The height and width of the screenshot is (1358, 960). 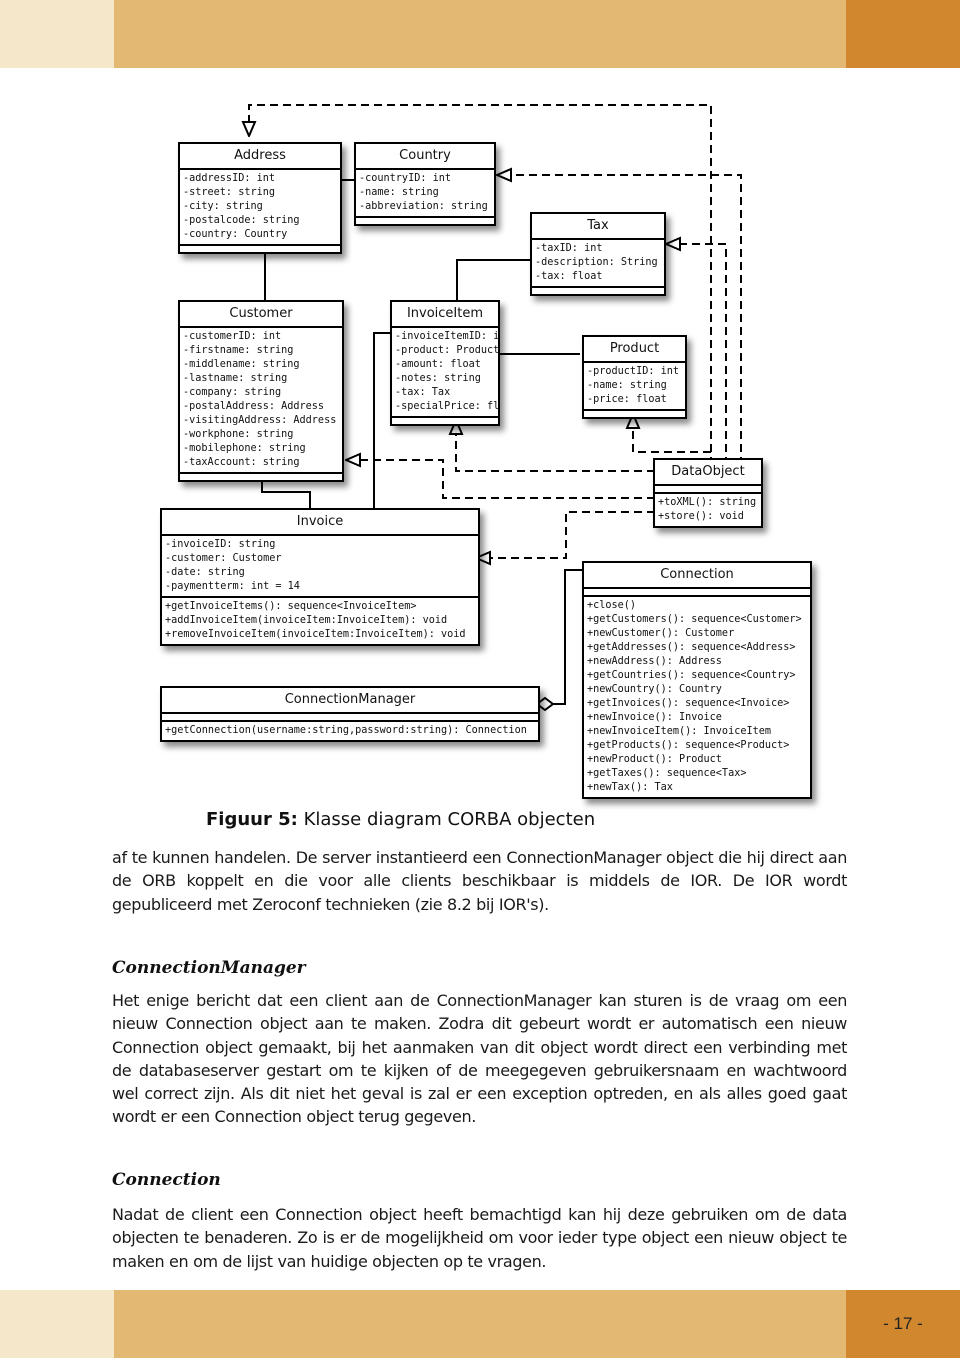 What do you see at coordinates (507, 479) in the screenshot?
I see `realization-customer` at bounding box center [507, 479].